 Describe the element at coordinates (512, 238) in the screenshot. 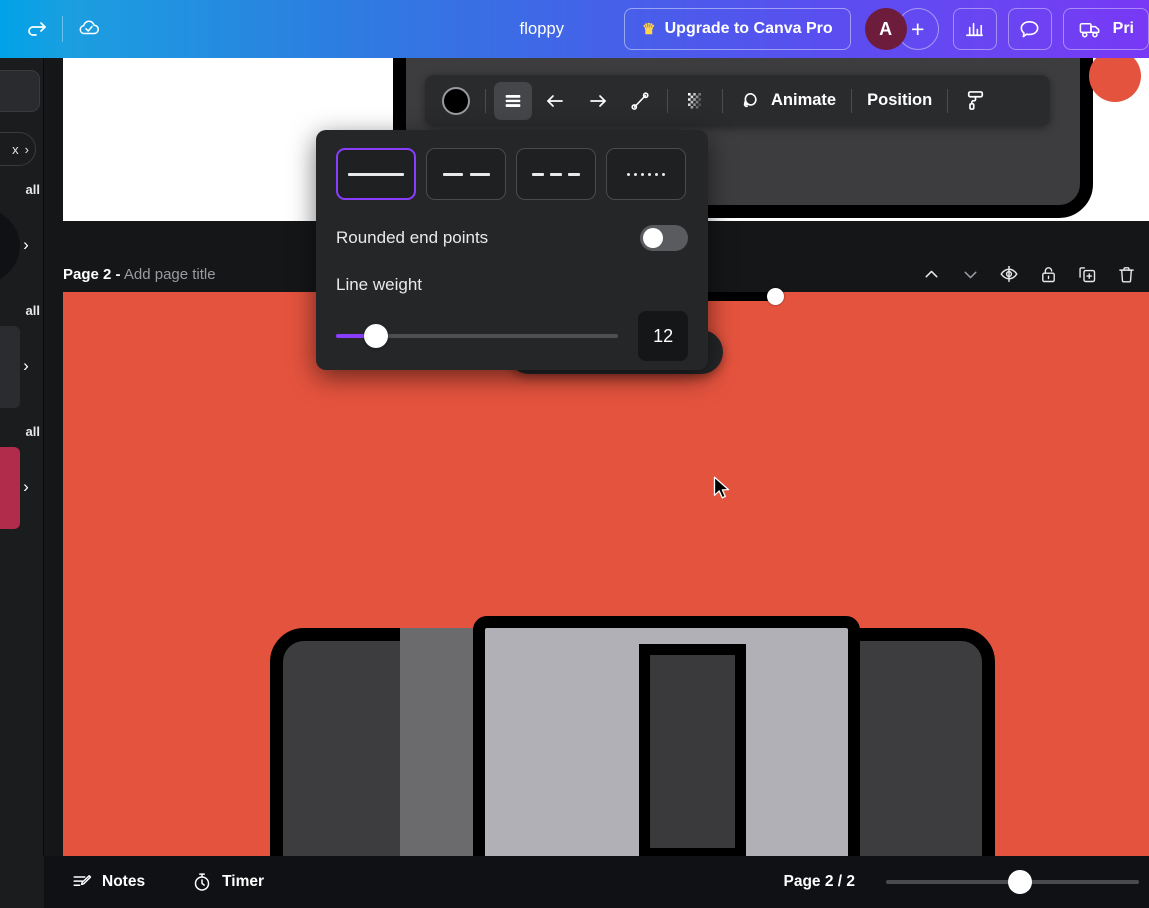

I see `rounded-end-points-row: Rounded end points` at that location.